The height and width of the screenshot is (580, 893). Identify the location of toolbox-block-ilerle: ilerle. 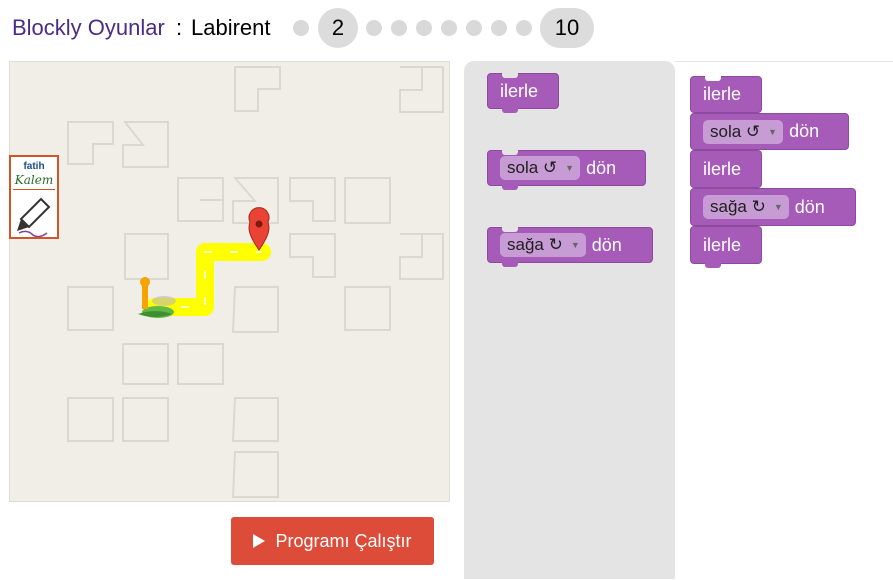
(523, 93).